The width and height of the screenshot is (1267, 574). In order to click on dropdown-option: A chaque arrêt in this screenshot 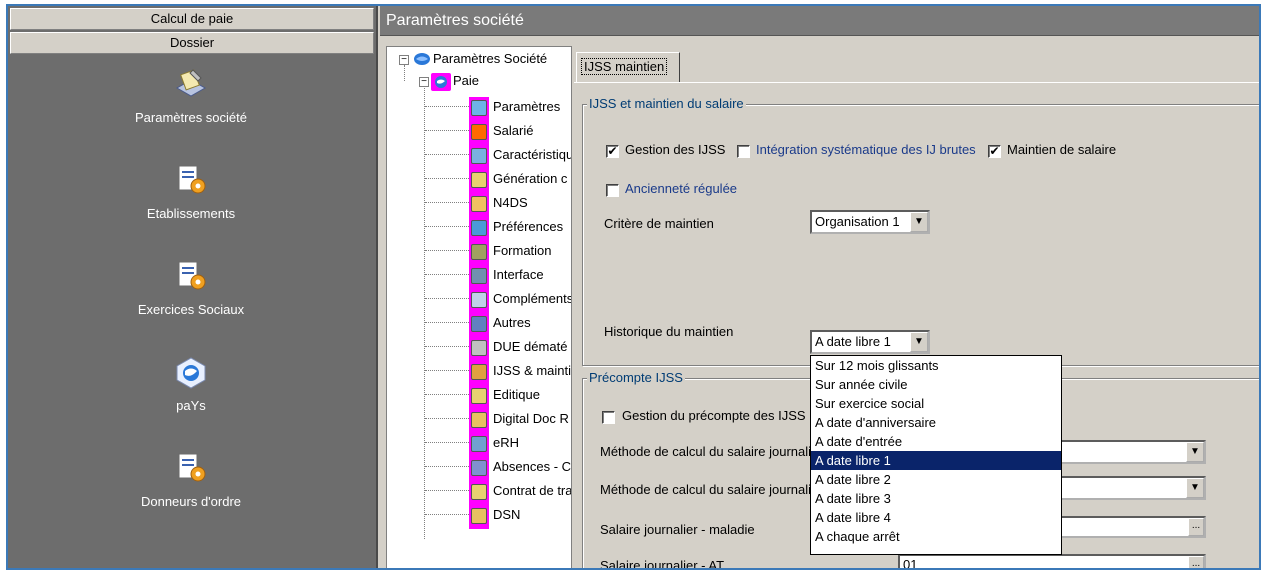, I will do `click(936, 536)`.